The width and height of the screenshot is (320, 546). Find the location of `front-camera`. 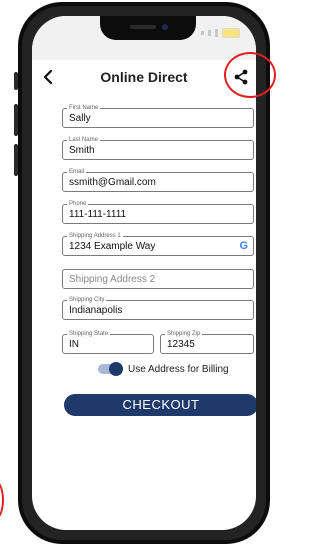

front-camera is located at coordinates (165, 27).